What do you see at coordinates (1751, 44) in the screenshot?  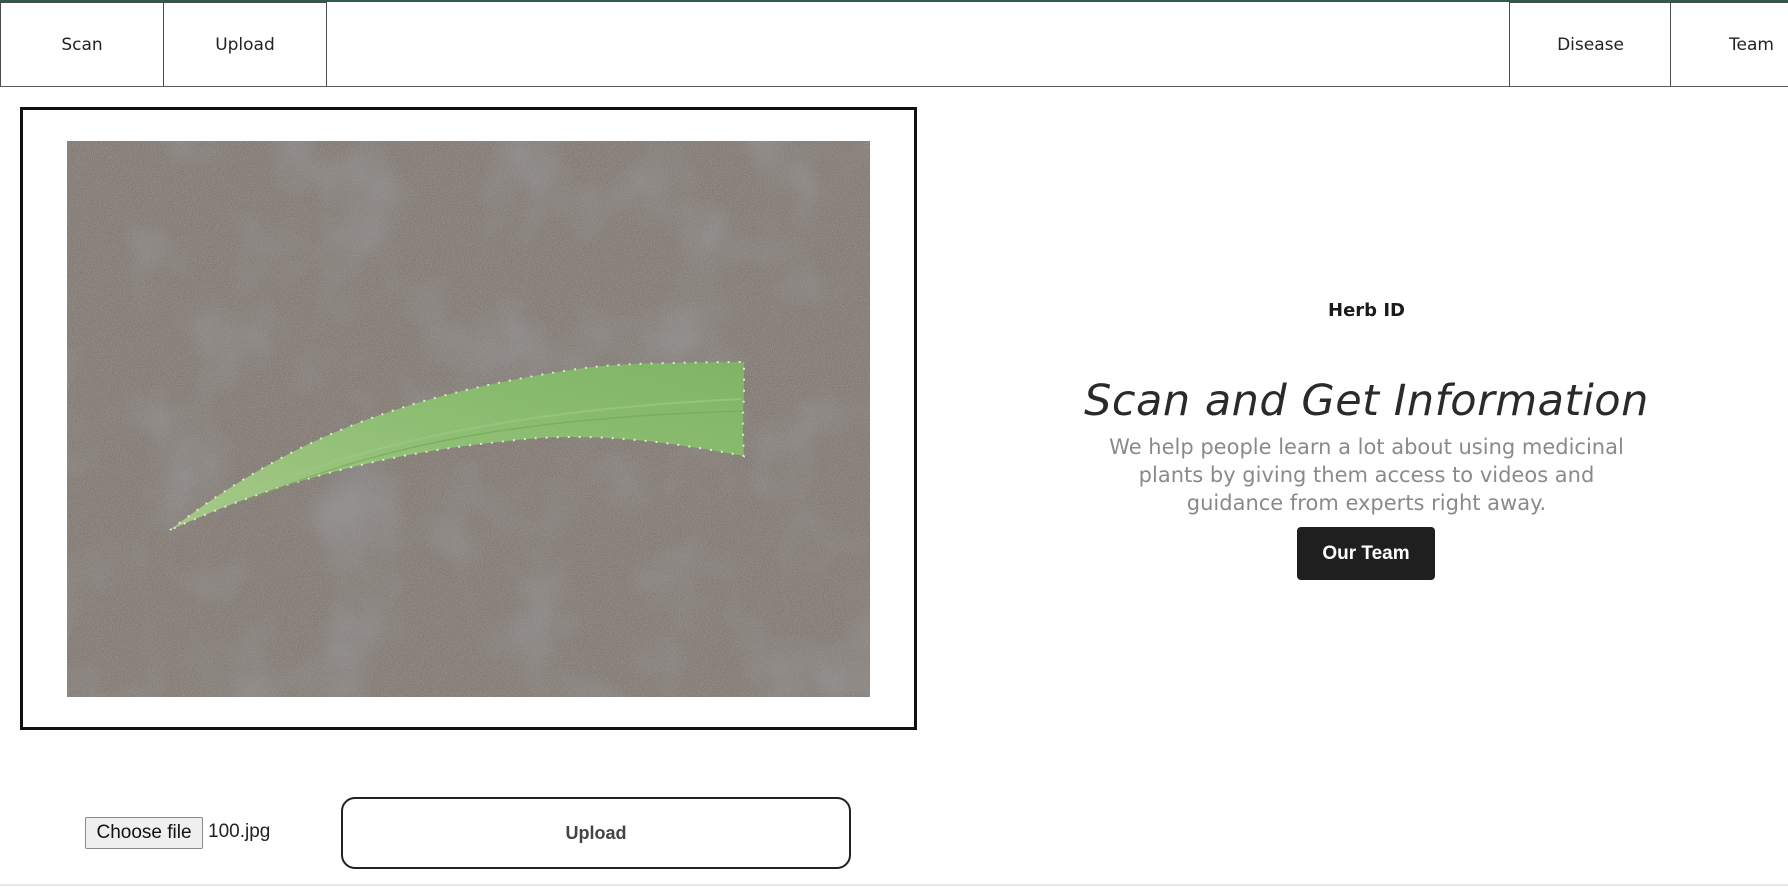 I see `nav-team-label: Team` at bounding box center [1751, 44].